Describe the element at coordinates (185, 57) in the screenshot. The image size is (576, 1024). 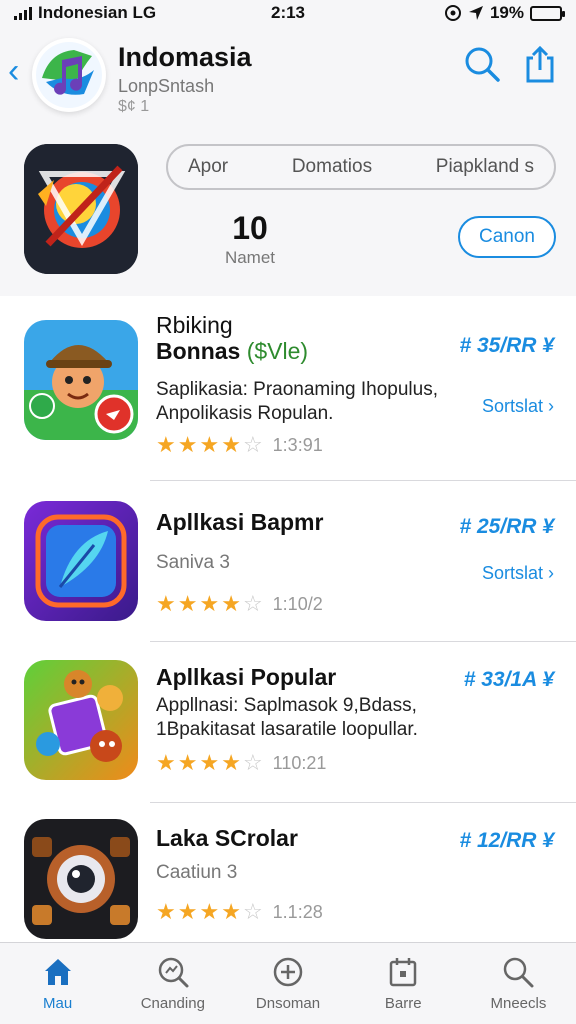
I see `app-title: Indomasia` at that location.